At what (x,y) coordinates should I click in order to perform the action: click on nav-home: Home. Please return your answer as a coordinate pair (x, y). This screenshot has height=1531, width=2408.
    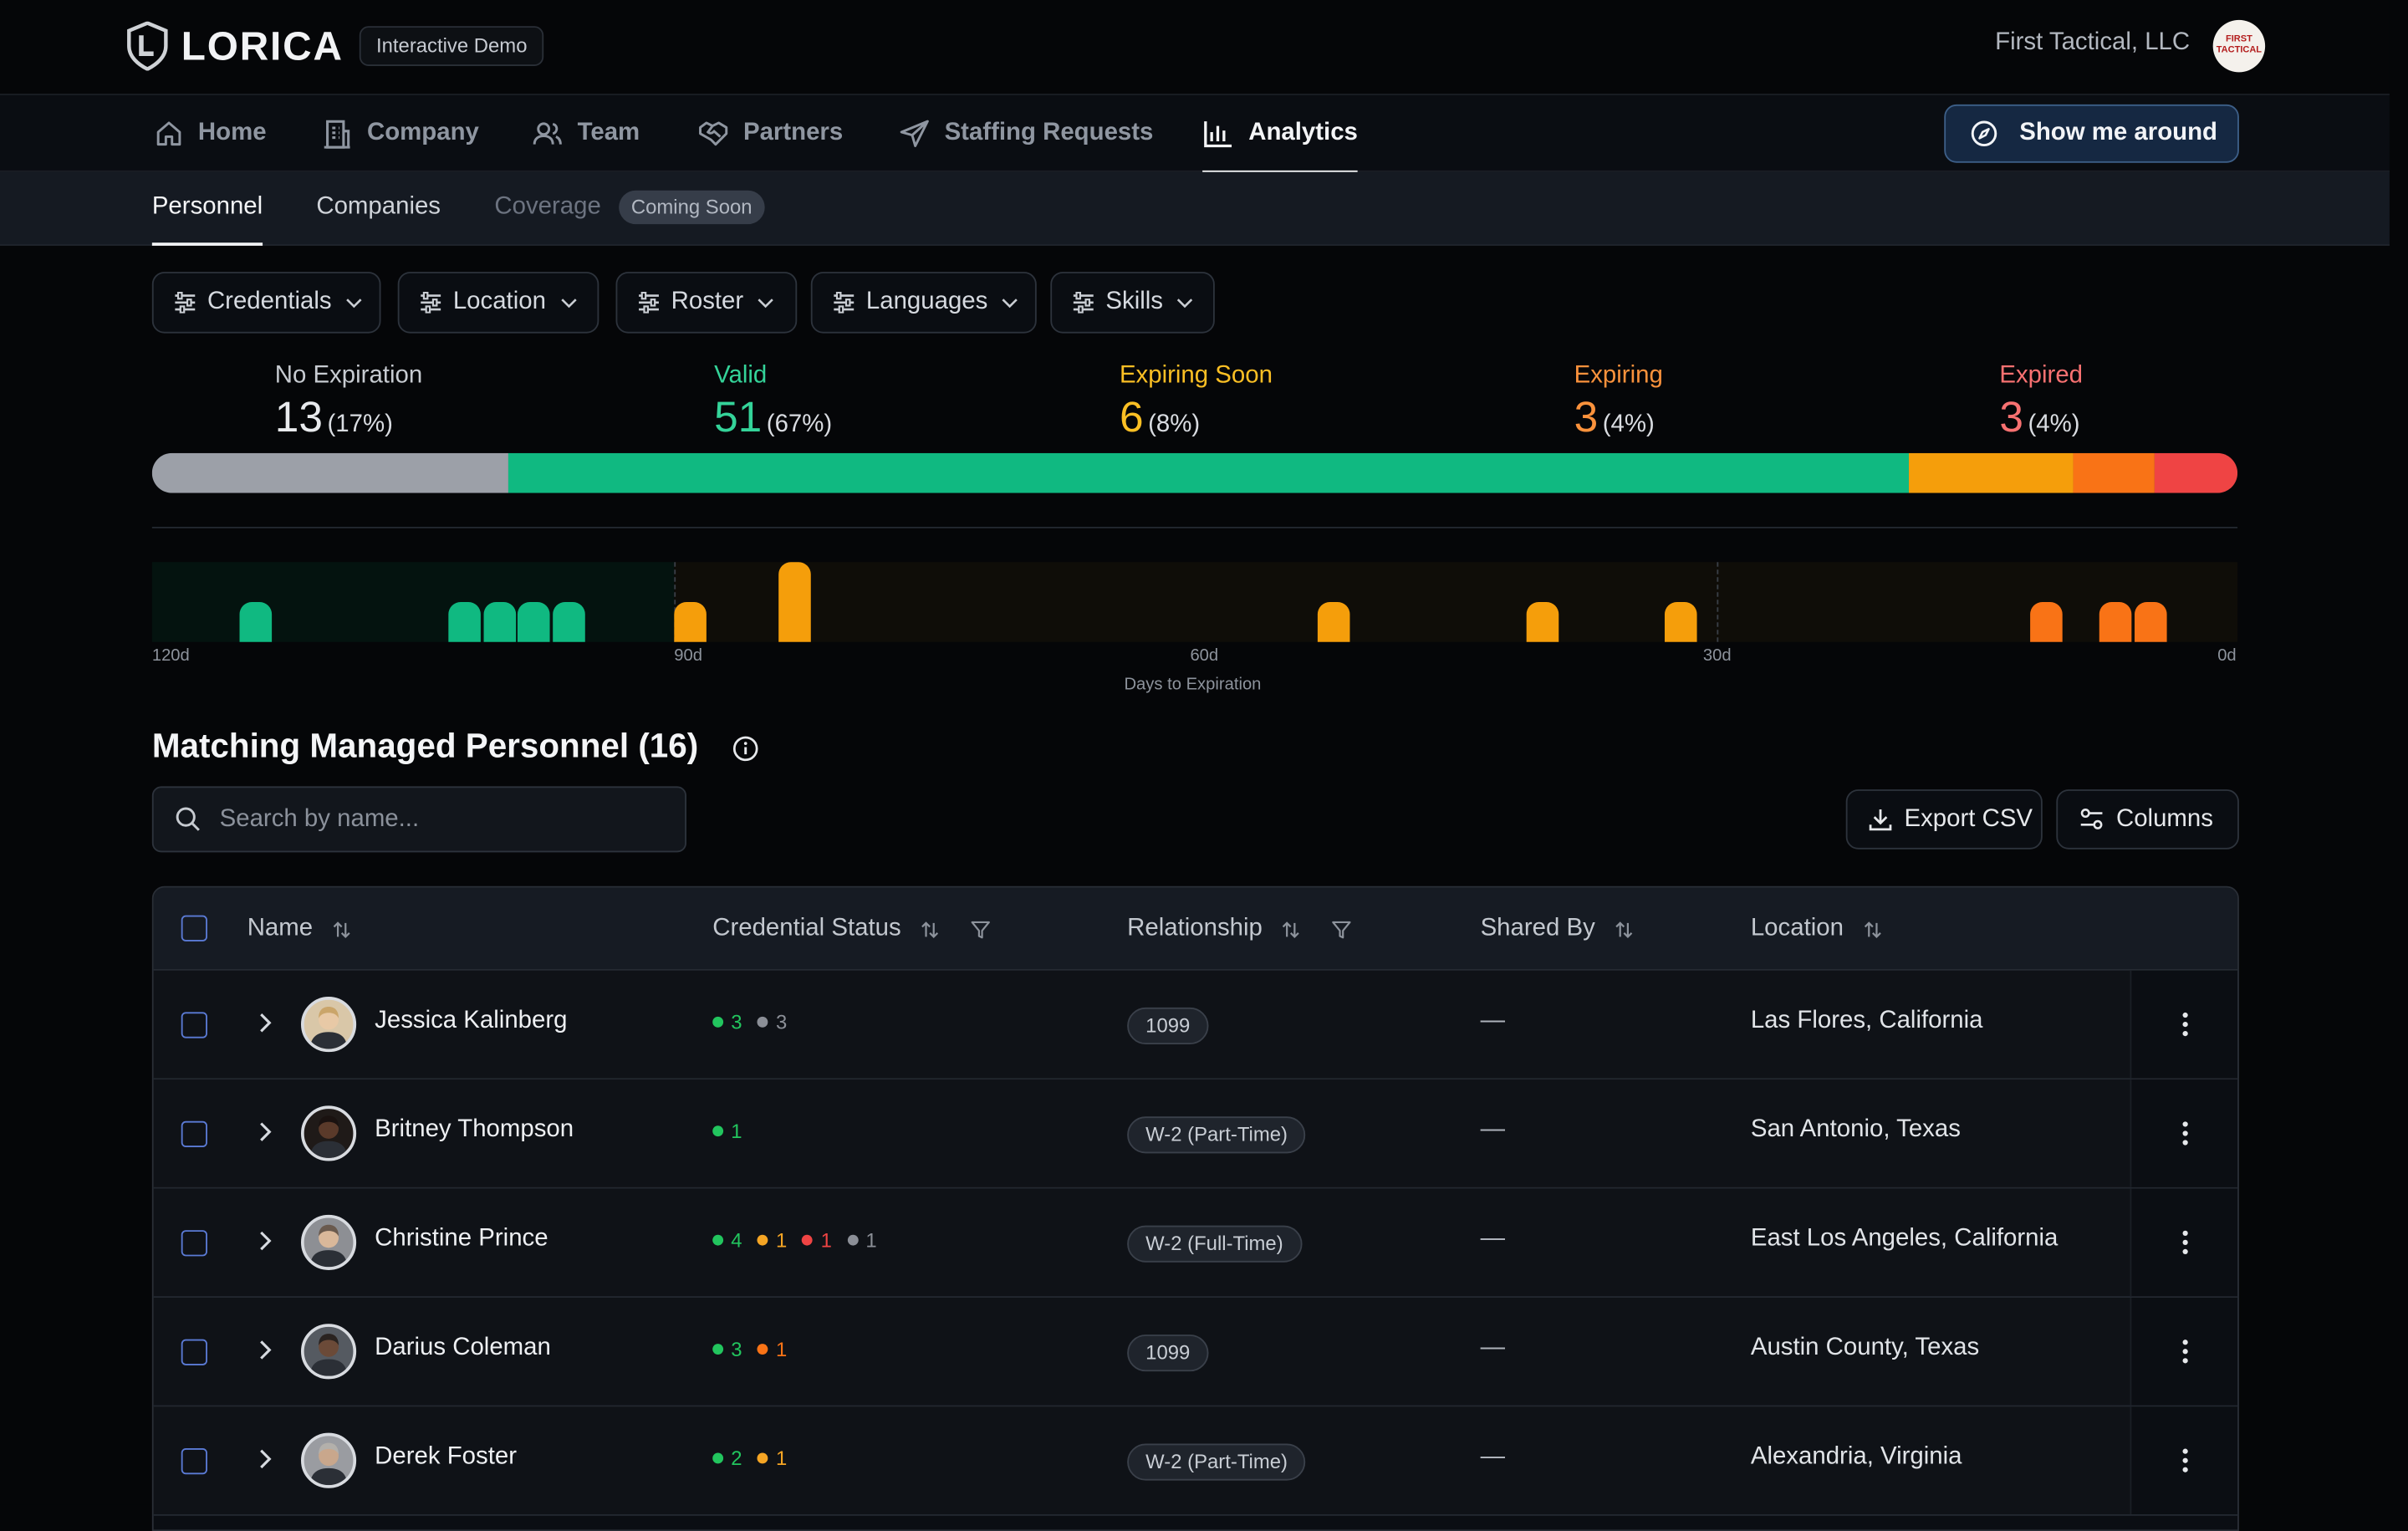
    Looking at the image, I should click on (211, 134).